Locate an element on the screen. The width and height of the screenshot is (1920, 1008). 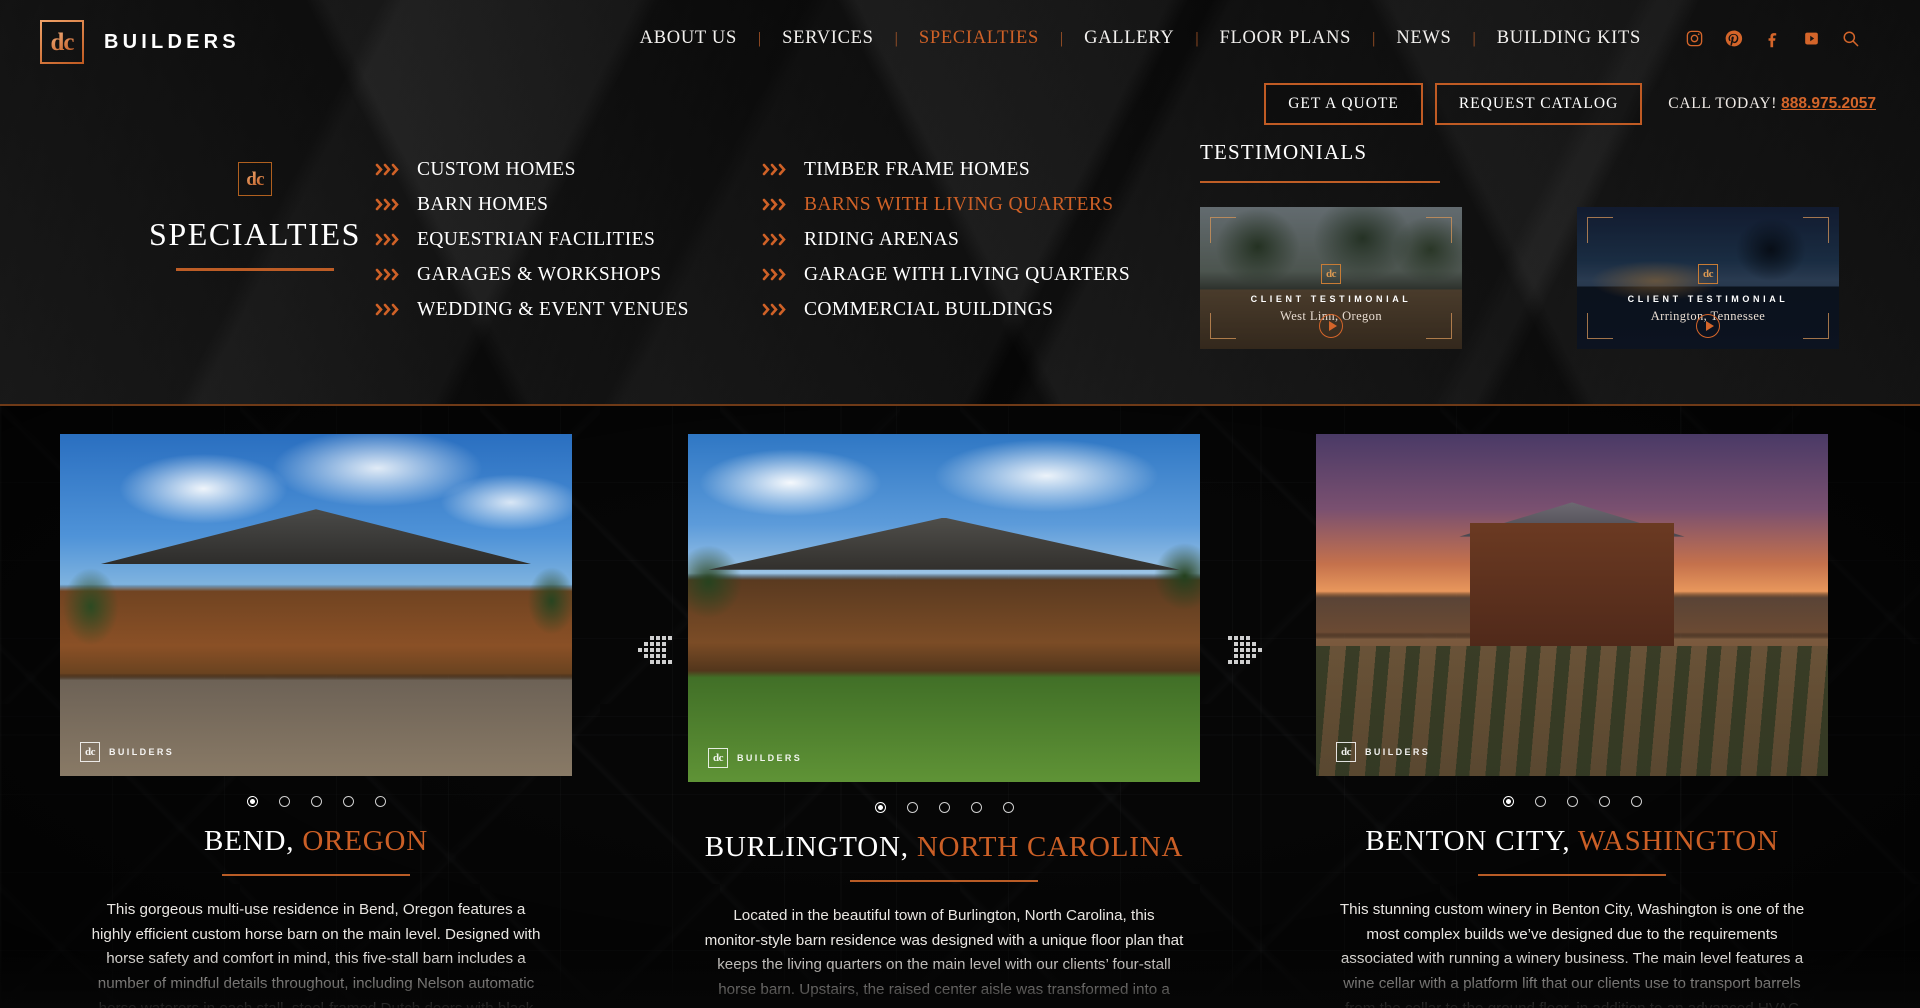
menu-item-riding-arenas: RIDING ARENAS is located at coordinates (946, 239).